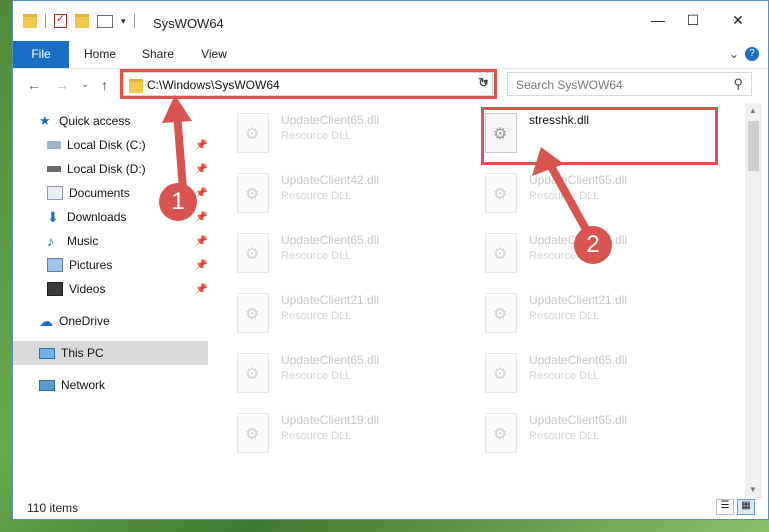 Image resolution: width=769 pixels, height=532 pixels. Describe the element at coordinates (753, 300) in the screenshot. I see `vertical-scrollbar: ▲ ▼` at that location.